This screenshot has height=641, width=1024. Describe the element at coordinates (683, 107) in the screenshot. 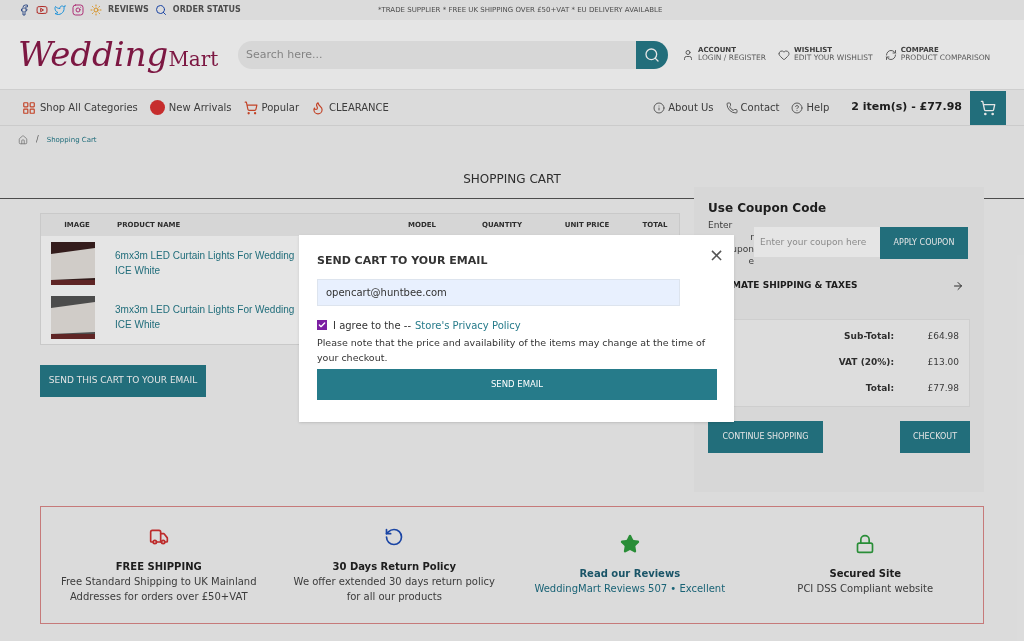

I see `nav-link: About Us` at that location.